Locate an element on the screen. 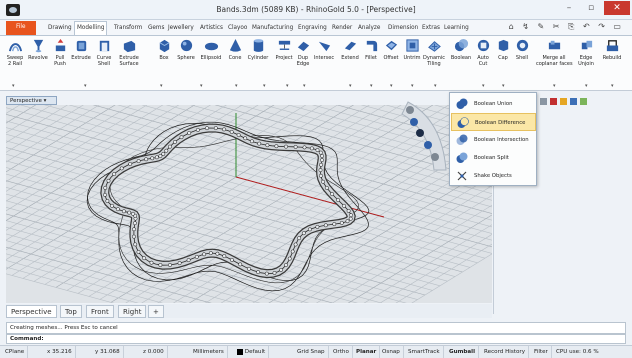 The image size is (632, 358). close-button: ✕ is located at coordinates (617, 8).